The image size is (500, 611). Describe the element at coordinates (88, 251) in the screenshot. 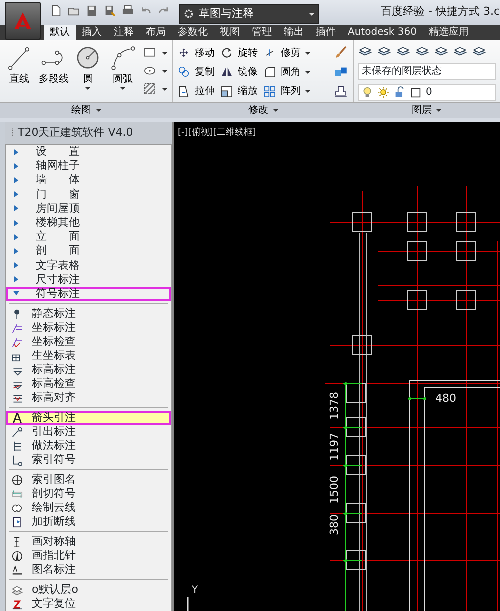

I see `palette-category: 剖 面` at that location.